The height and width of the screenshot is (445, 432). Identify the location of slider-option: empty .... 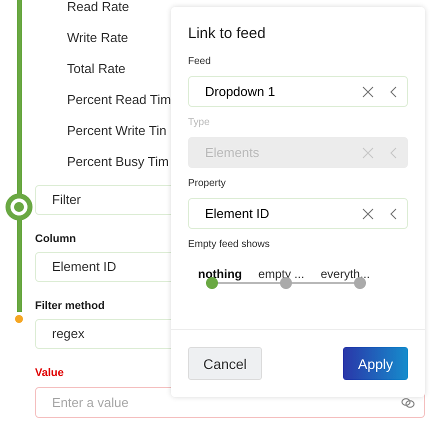
(281, 274).